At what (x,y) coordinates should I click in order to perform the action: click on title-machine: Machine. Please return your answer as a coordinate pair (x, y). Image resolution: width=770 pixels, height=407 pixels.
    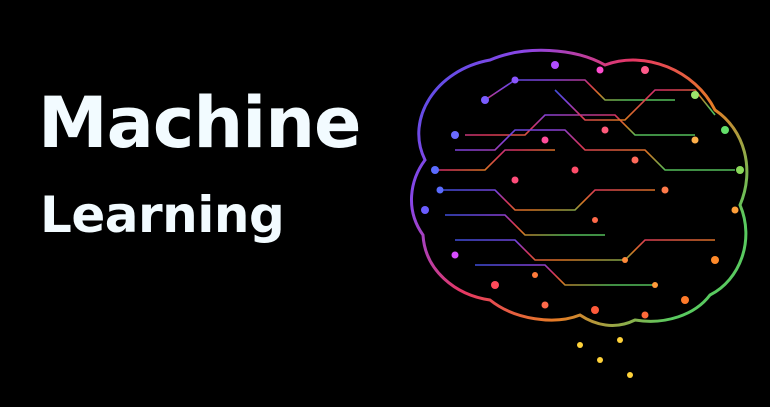
    Looking at the image, I should click on (200, 123).